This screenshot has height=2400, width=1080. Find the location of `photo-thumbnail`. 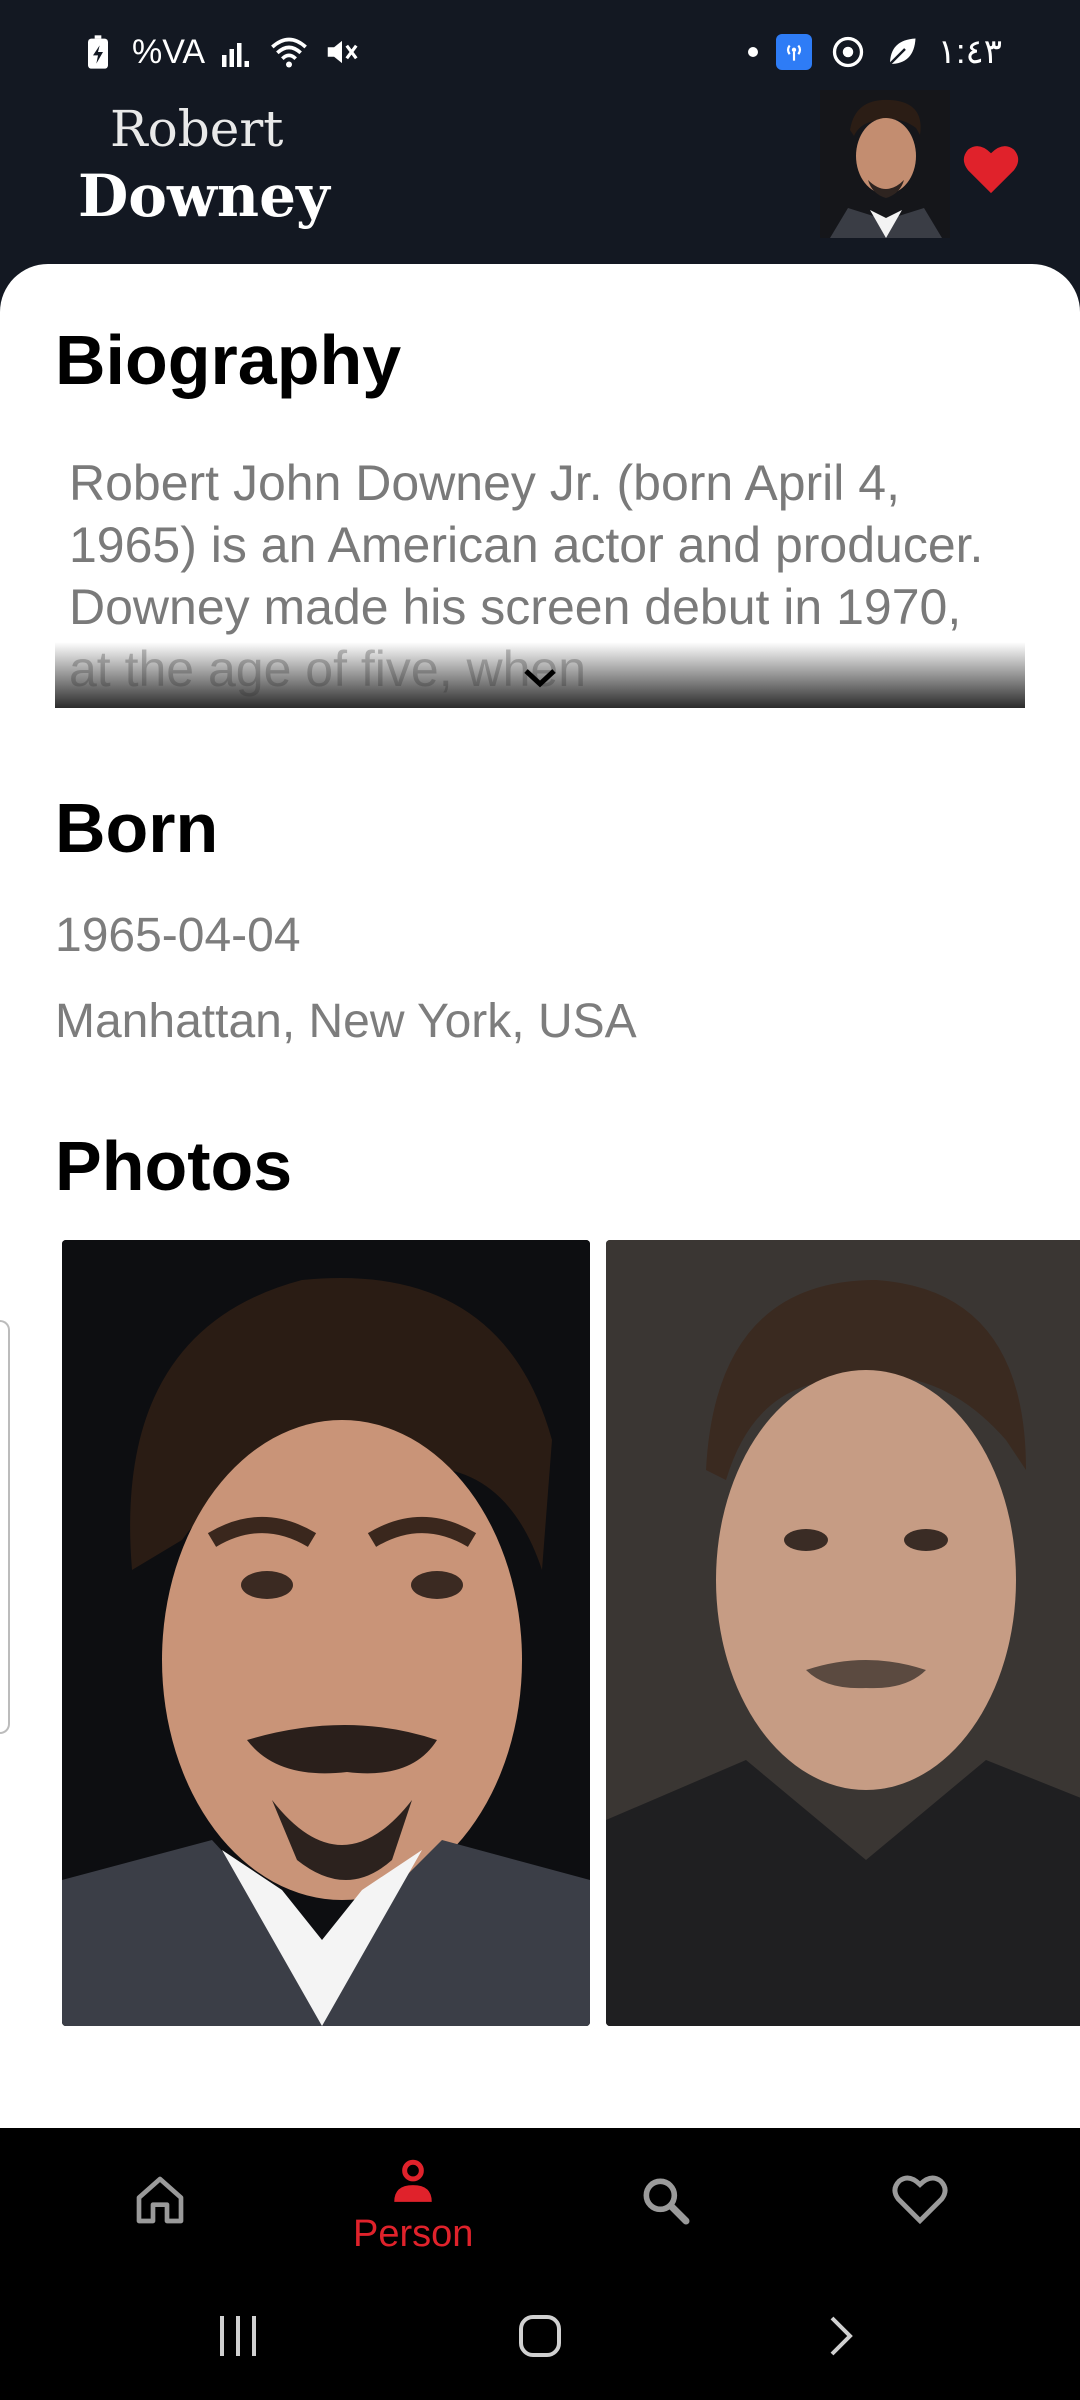

photo-thumbnail is located at coordinates (843, 1633).